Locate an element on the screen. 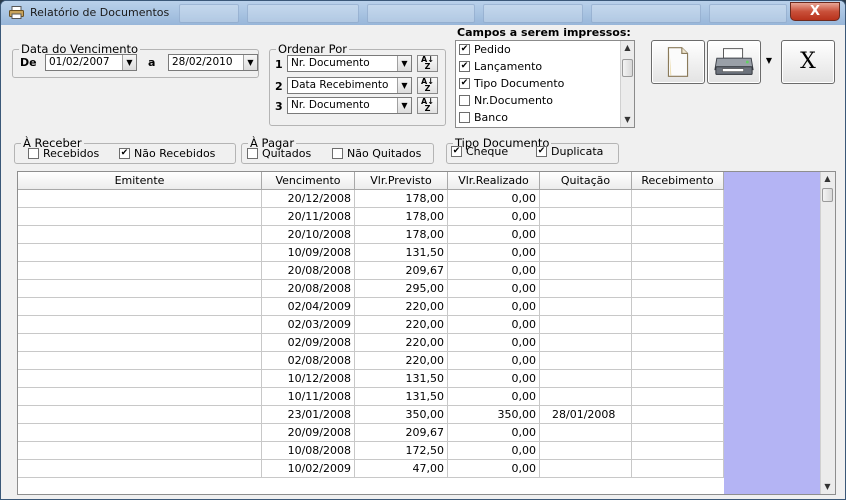  cell-vencimento: 20/11/2008 is located at coordinates (308, 217).